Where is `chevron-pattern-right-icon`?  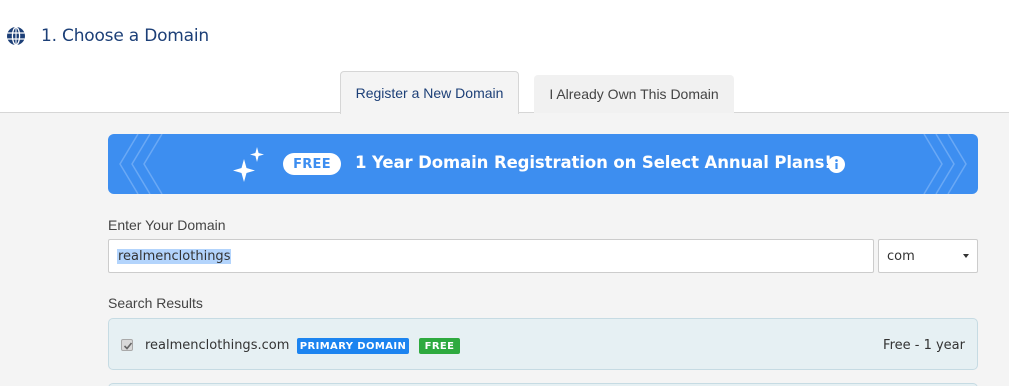
chevron-pattern-right-icon is located at coordinates (945, 164).